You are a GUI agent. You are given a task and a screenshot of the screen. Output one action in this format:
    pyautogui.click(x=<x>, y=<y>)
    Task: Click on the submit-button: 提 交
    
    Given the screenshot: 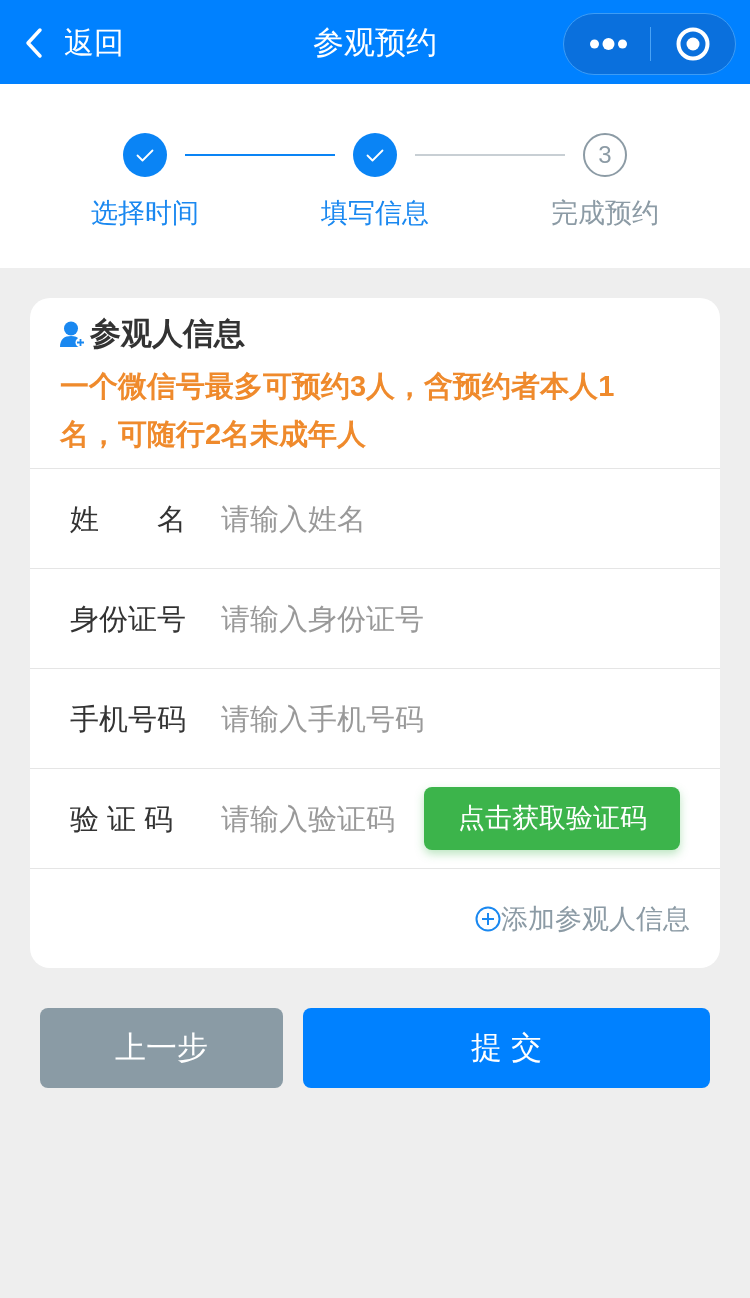 What is the action you would take?
    pyautogui.click(x=506, y=1048)
    